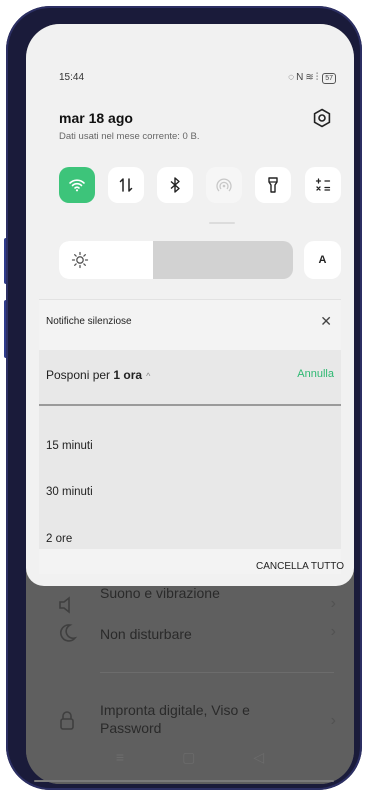 This screenshot has height=796, width=368. What do you see at coordinates (329, 78) in the screenshot?
I see `battery-icon: 57` at bounding box center [329, 78].